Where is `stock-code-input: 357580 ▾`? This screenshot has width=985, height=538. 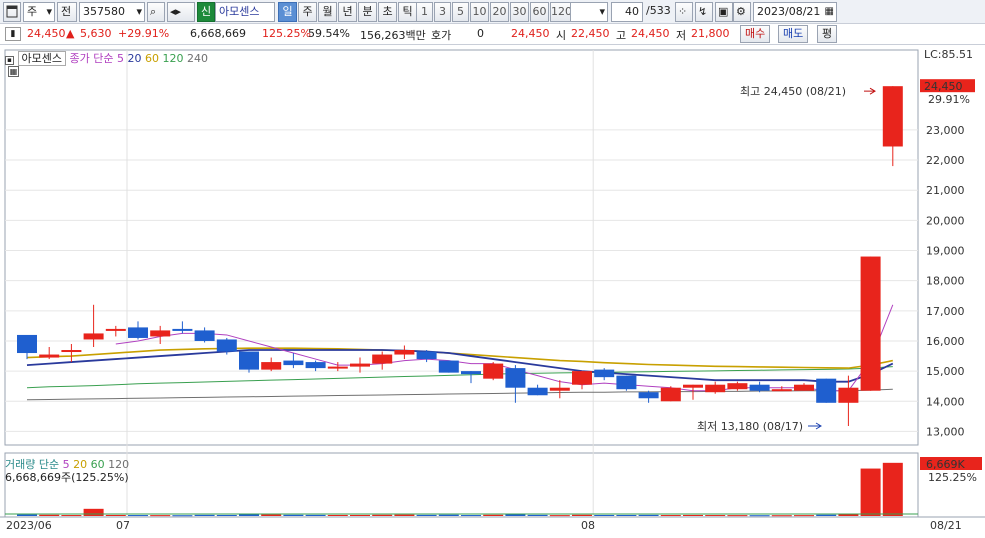
stock-code-input: 357580 ▾ is located at coordinates (112, 12).